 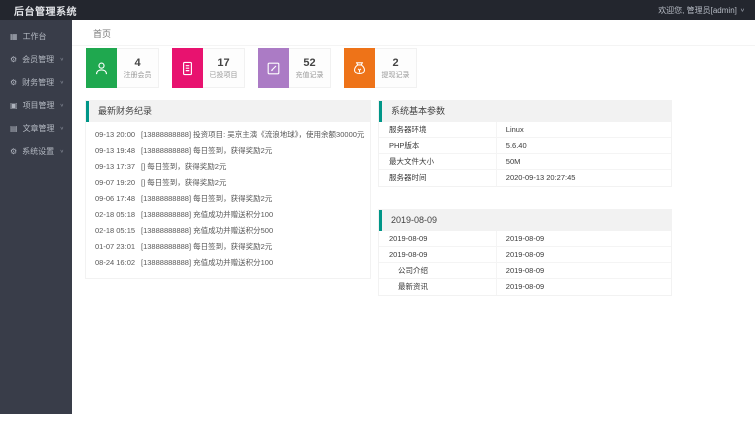 What do you see at coordinates (411, 161) in the screenshot?
I see `param-label: 最大文件大小` at bounding box center [411, 161].